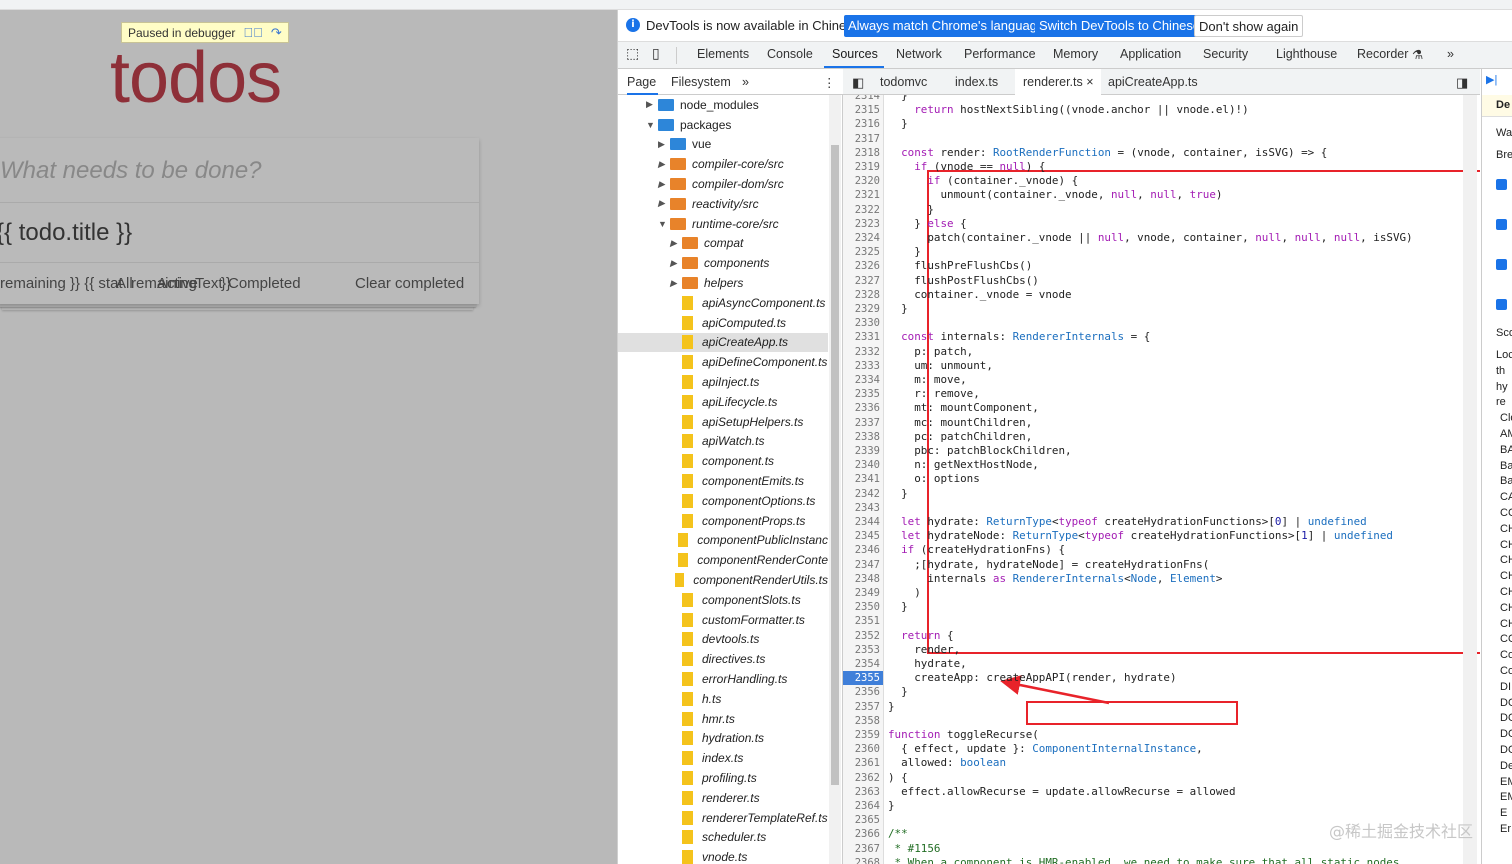 The height and width of the screenshot is (864, 1512). What do you see at coordinates (723, 580) in the screenshot?
I see `file-item: componentRenderUtils.ts` at bounding box center [723, 580].